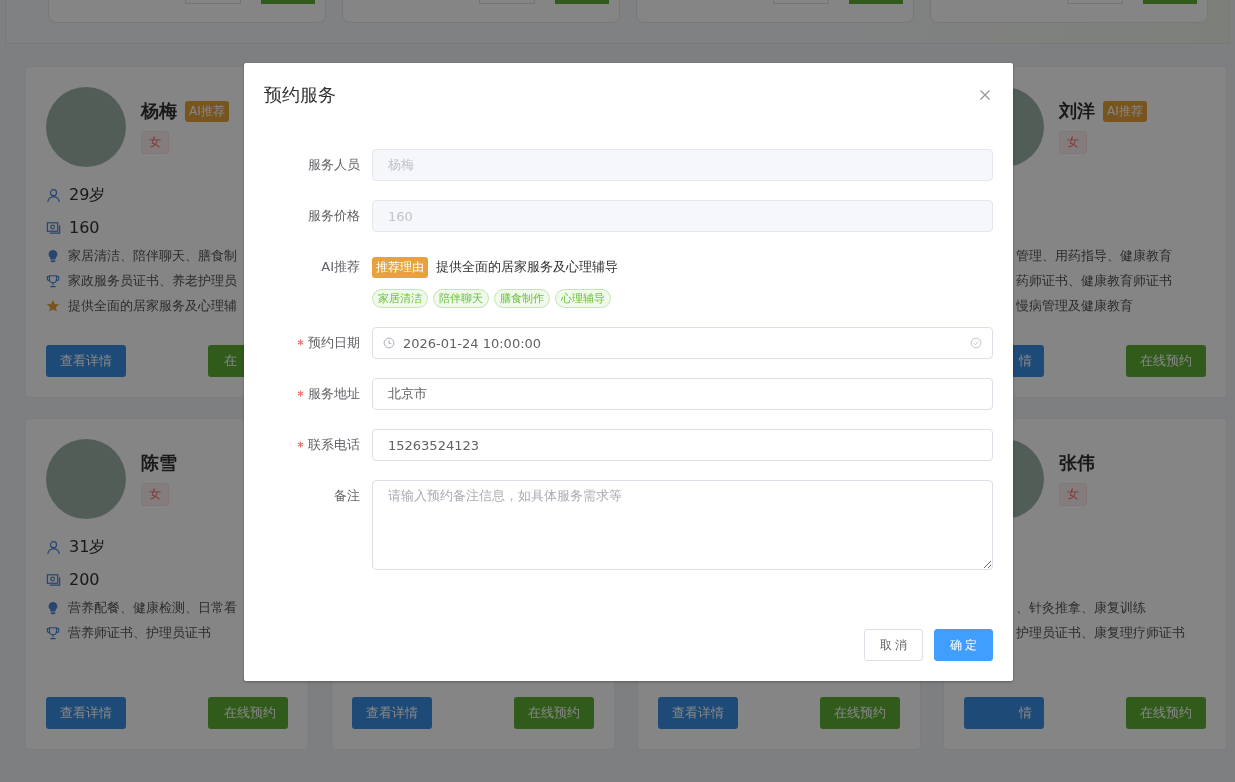  I want to click on cancel-button: 取 消, so click(893, 645).